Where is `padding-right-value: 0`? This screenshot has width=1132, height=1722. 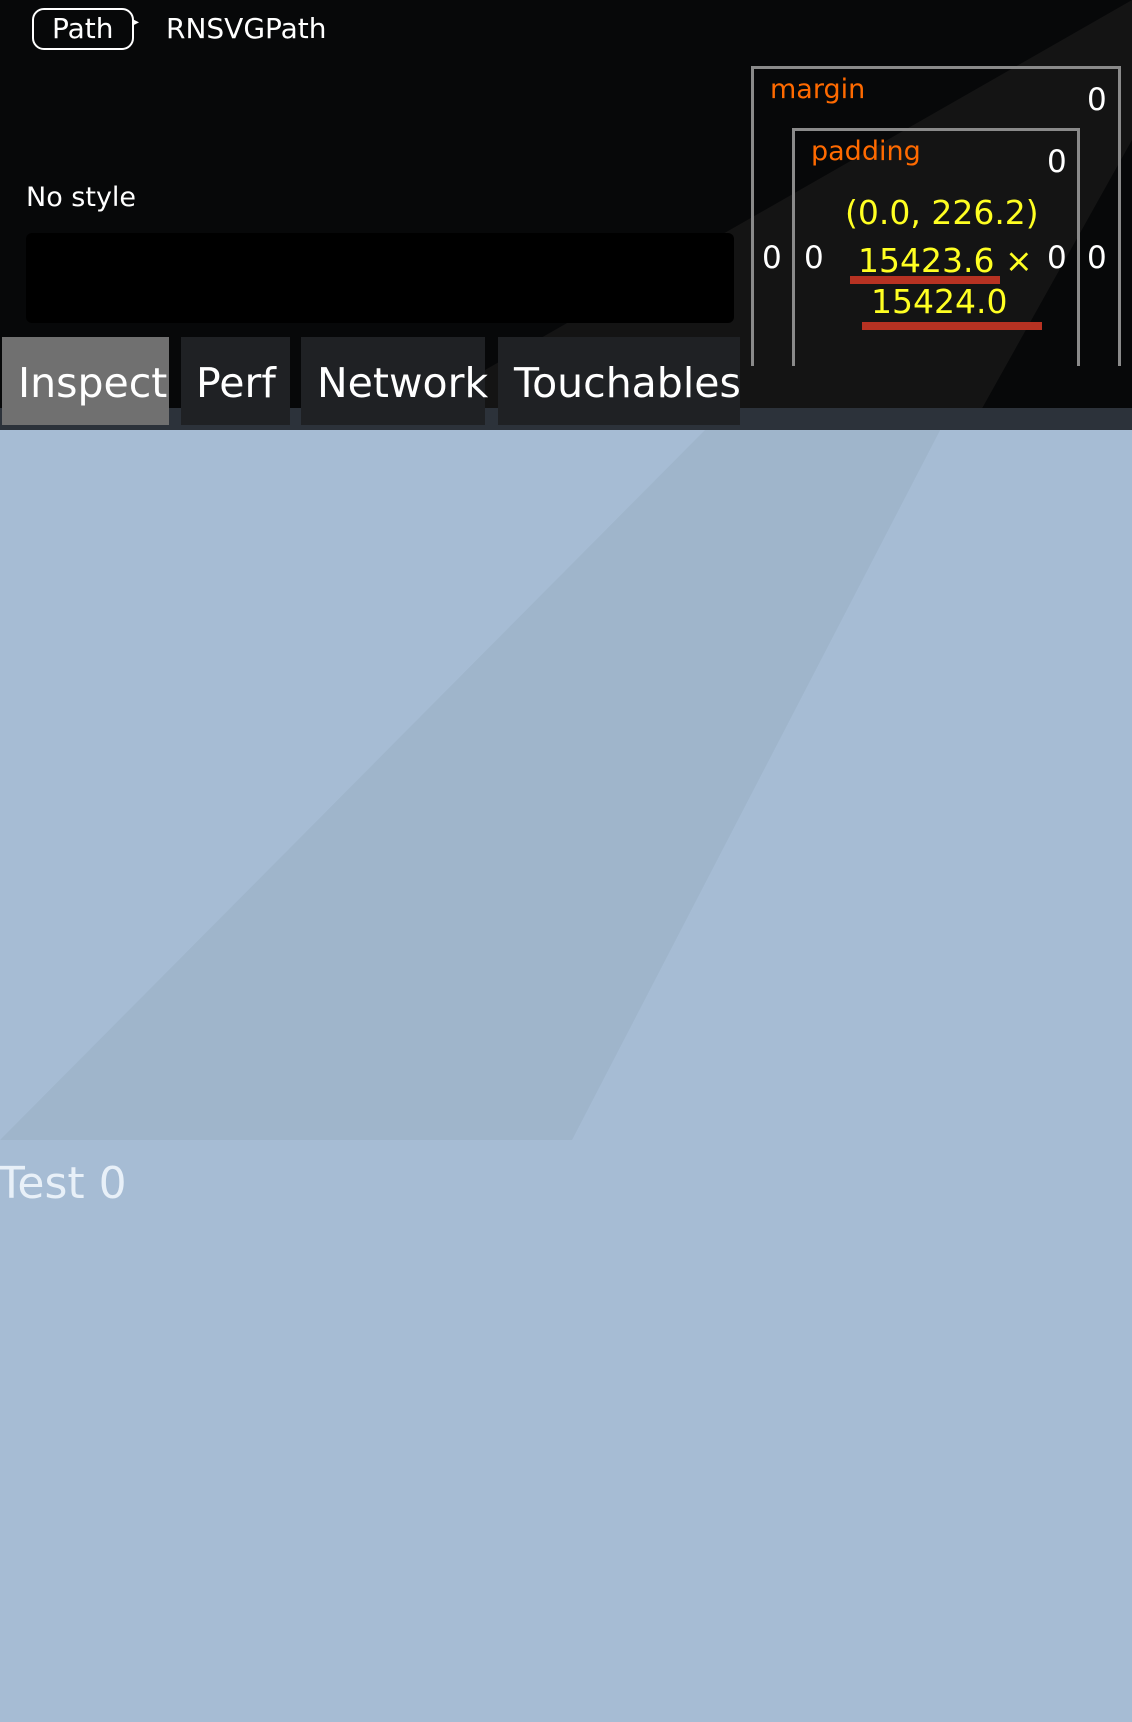 padding-right-value: 0 is located at coordinates (1057, 258).